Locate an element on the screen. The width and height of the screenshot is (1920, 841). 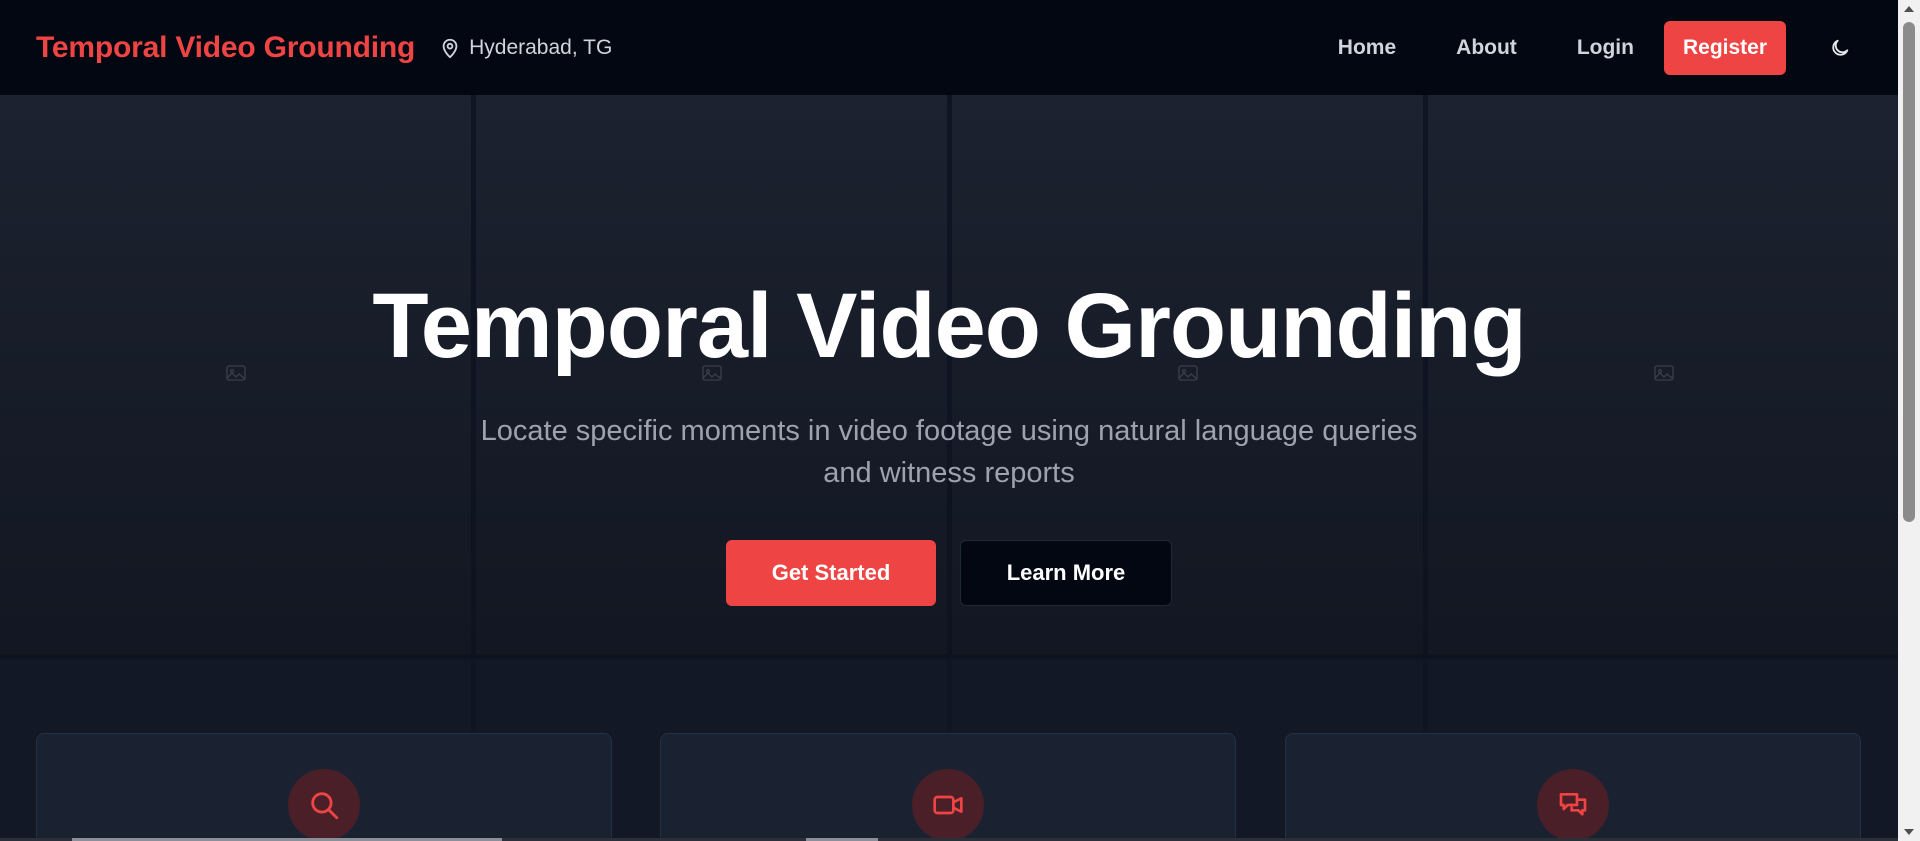
moon-icon is located at coordinates (1840, 47).